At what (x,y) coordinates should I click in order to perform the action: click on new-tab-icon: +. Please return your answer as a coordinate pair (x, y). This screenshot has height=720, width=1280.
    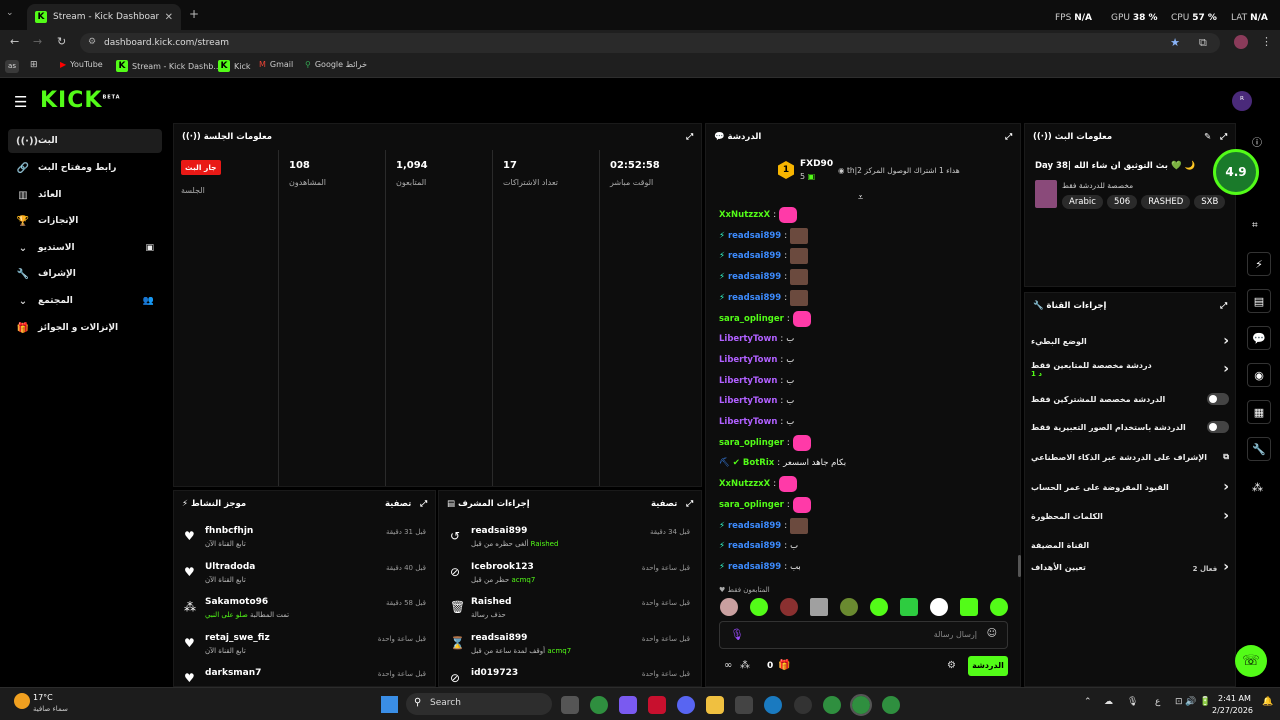
    Looking at the image, I should click on (194, 14).